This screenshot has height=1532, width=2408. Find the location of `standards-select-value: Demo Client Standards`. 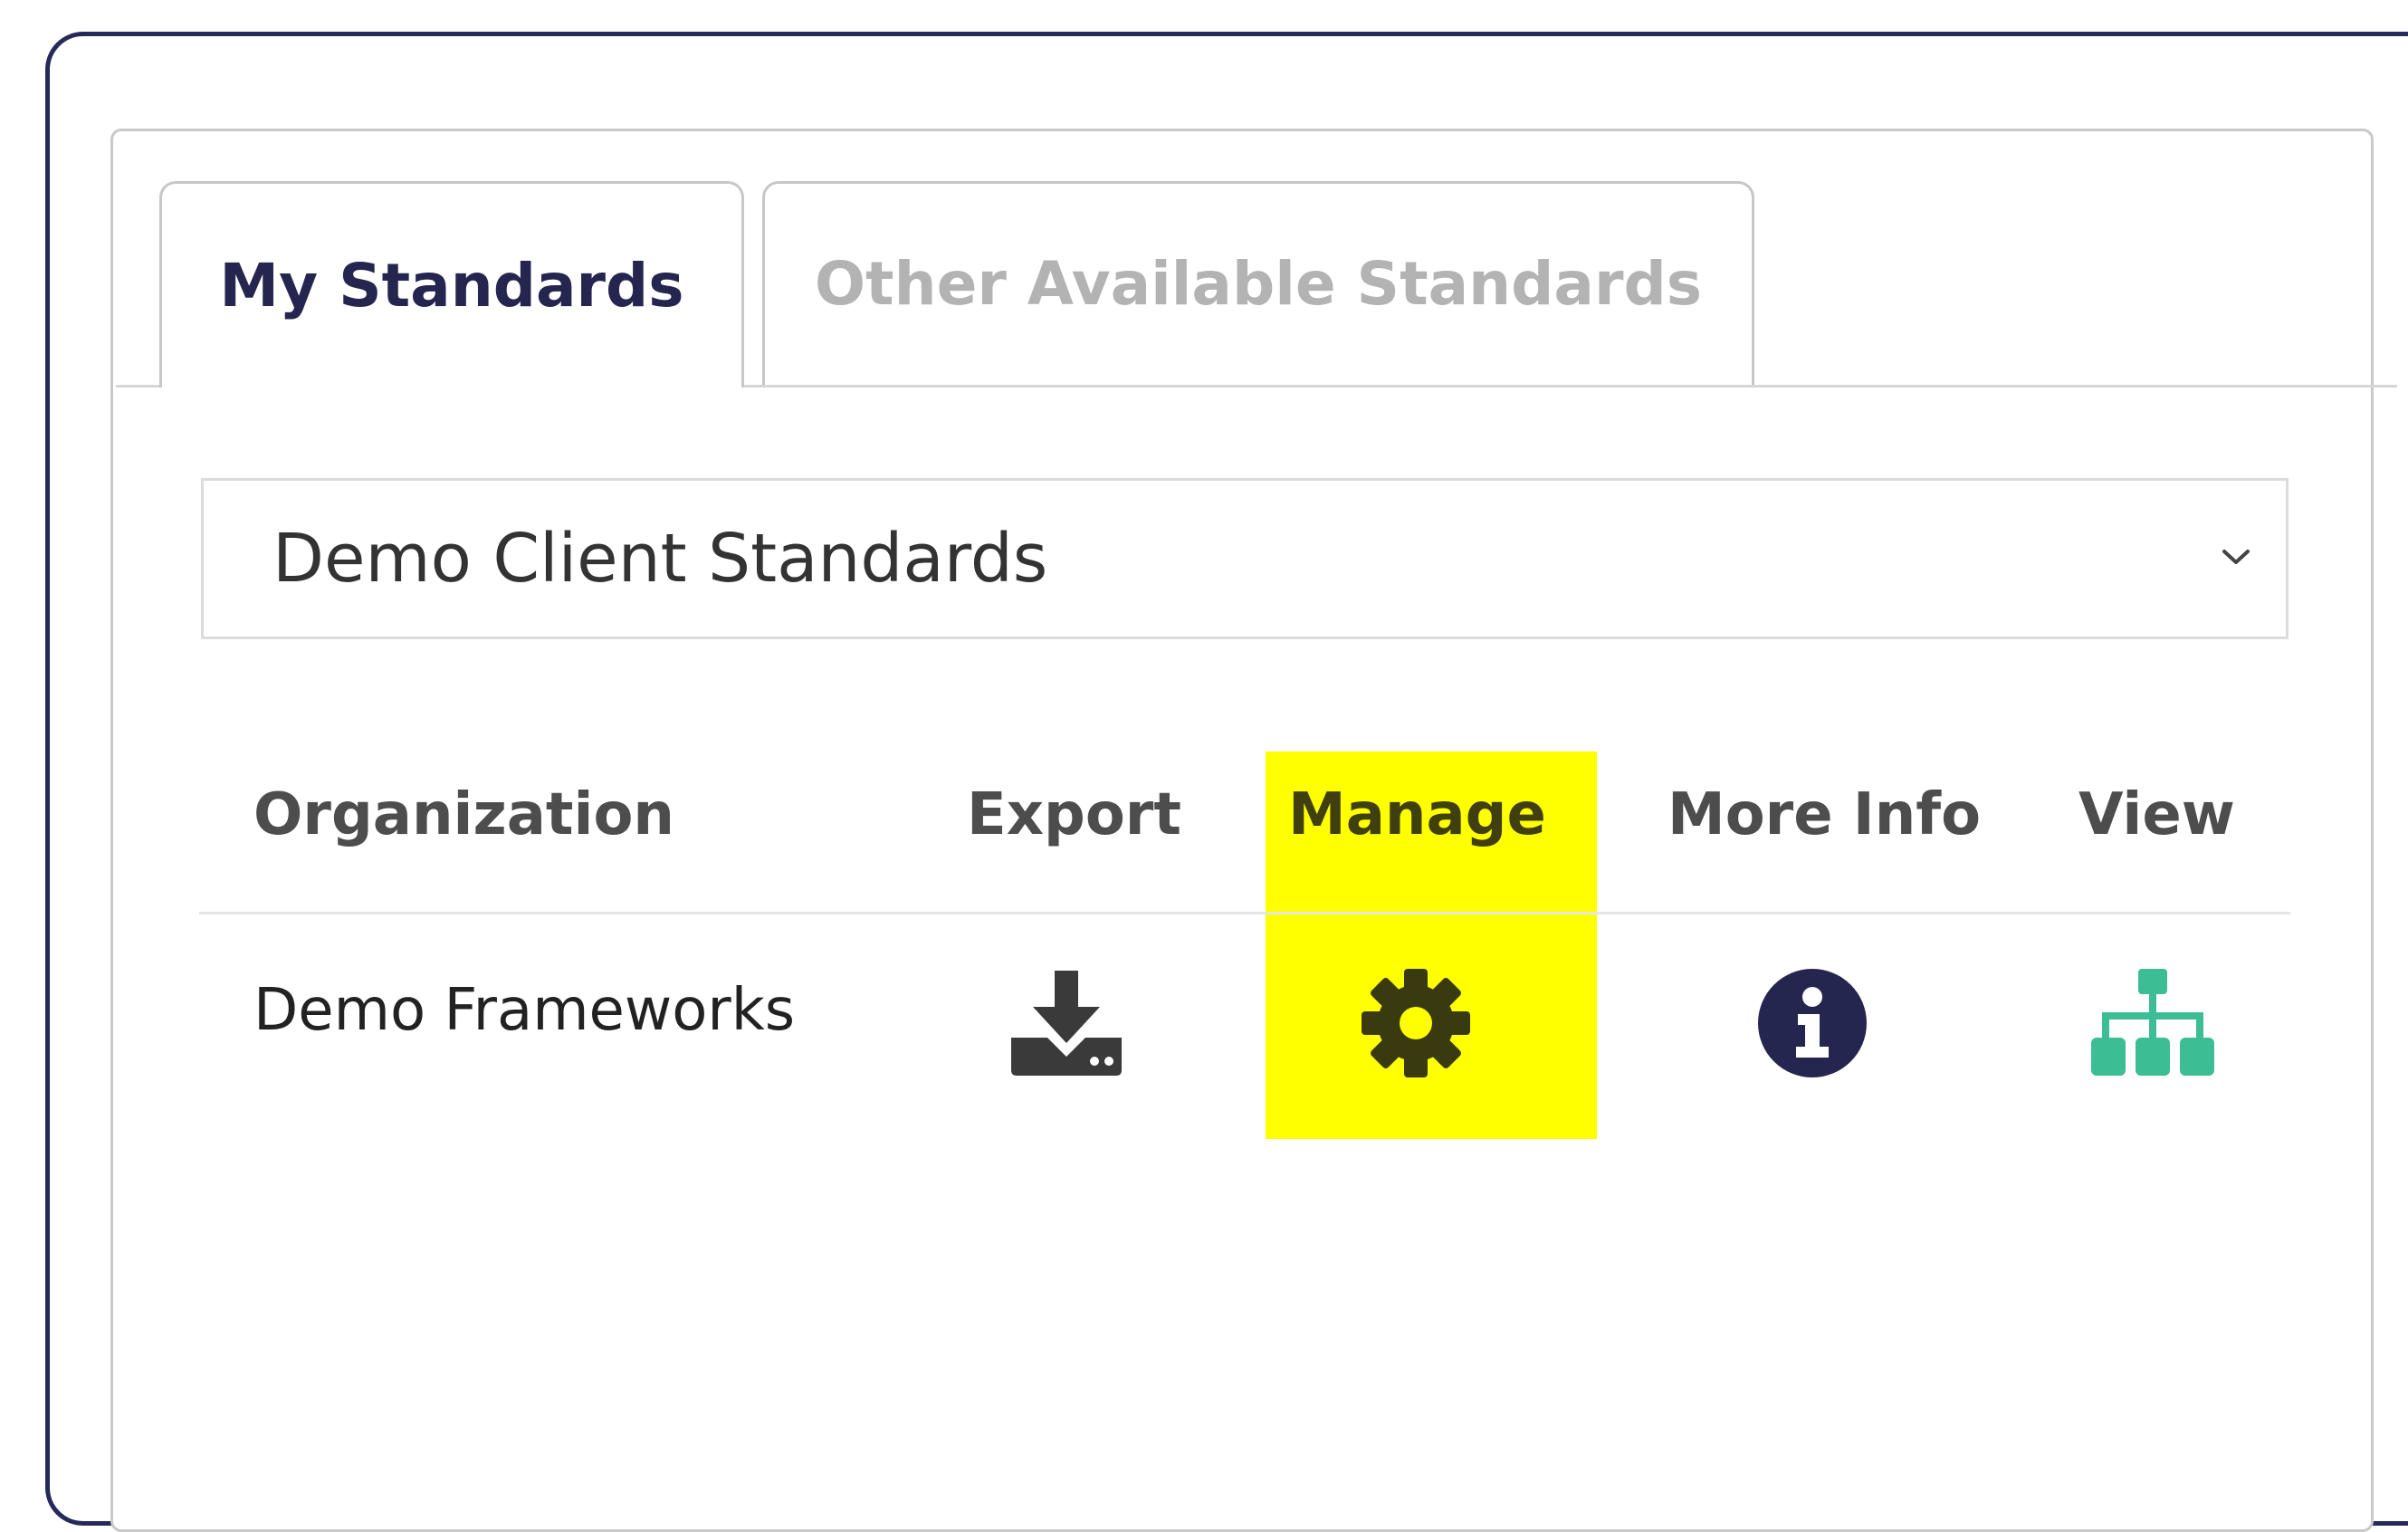

standards-select-value: Demo Client Standards is located at coordinates (660, 559).